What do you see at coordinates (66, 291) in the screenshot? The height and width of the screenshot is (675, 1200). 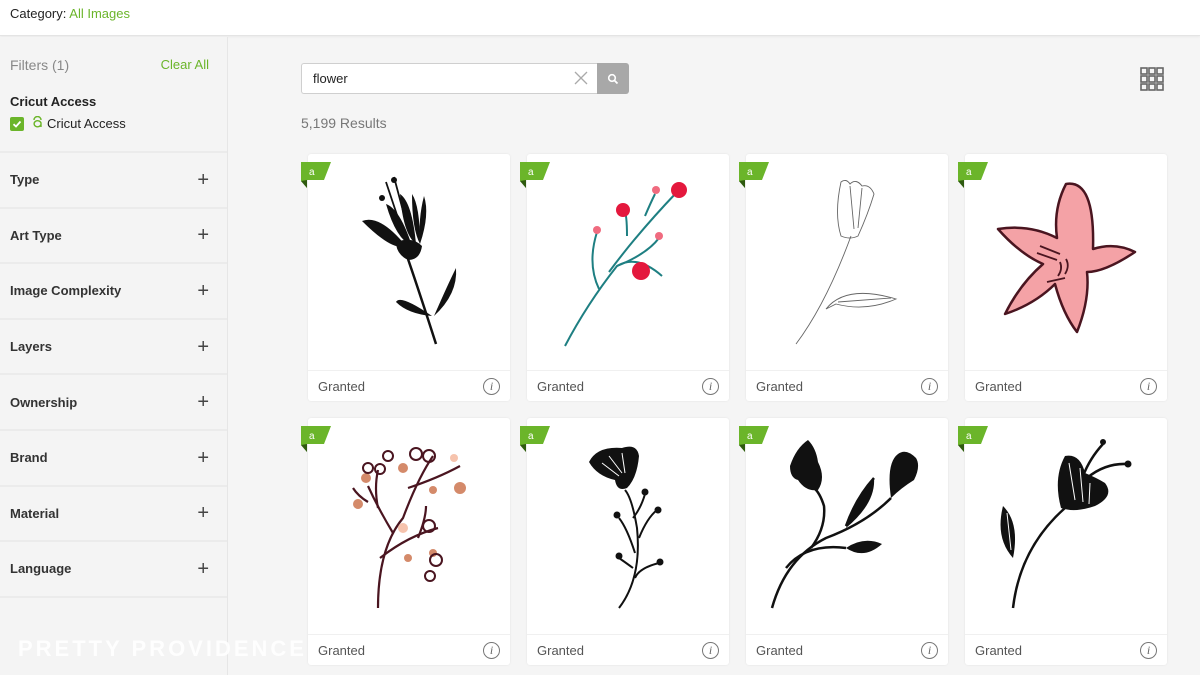 I see `filter-label: Image Complexity` at bounding box center [66, 291].